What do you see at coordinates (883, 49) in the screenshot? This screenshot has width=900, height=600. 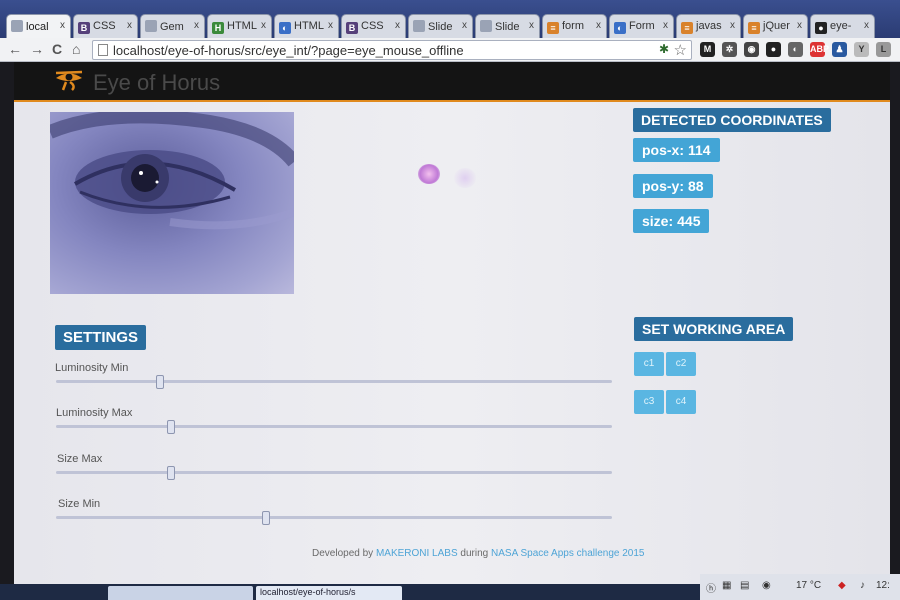 I see `extension-icon: L` at bounding box center [883, 49].